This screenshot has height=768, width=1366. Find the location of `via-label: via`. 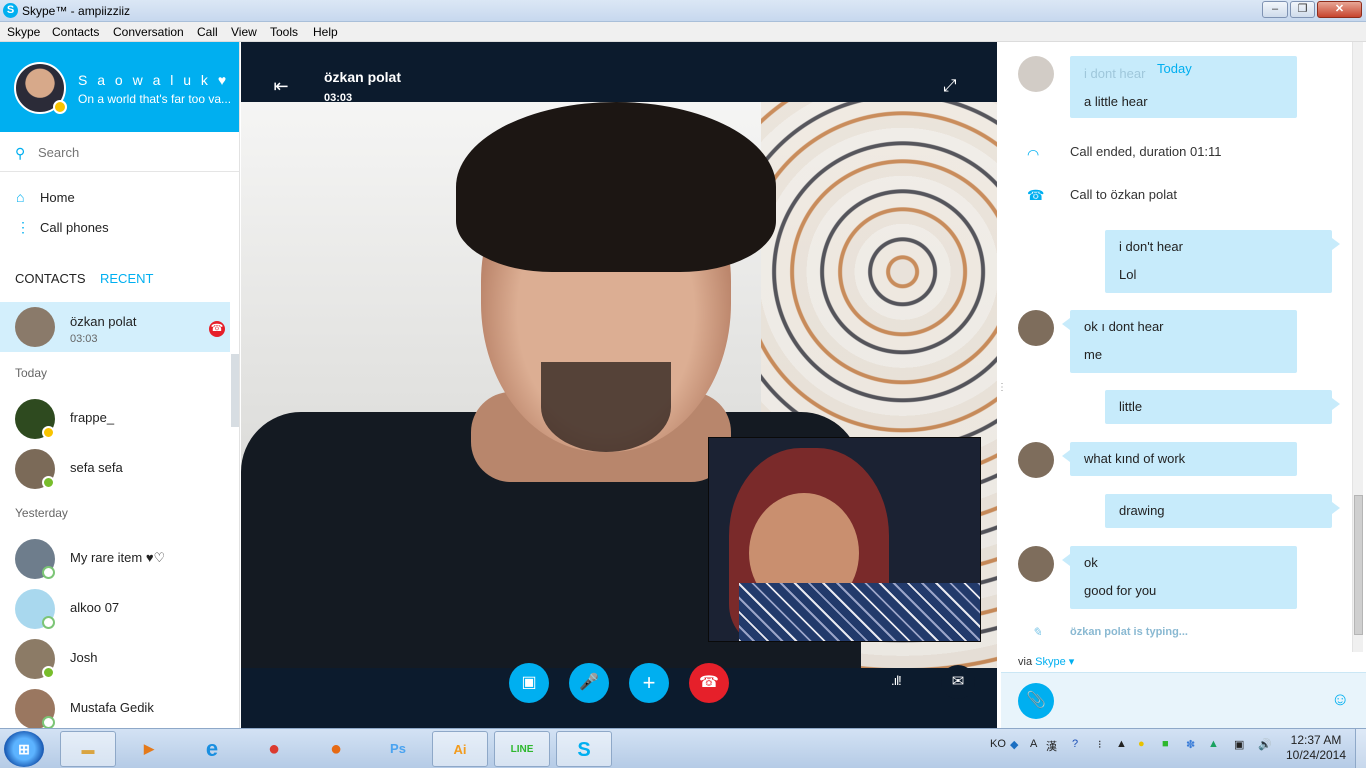

via-label: via is located at coordinates (1025, 662).